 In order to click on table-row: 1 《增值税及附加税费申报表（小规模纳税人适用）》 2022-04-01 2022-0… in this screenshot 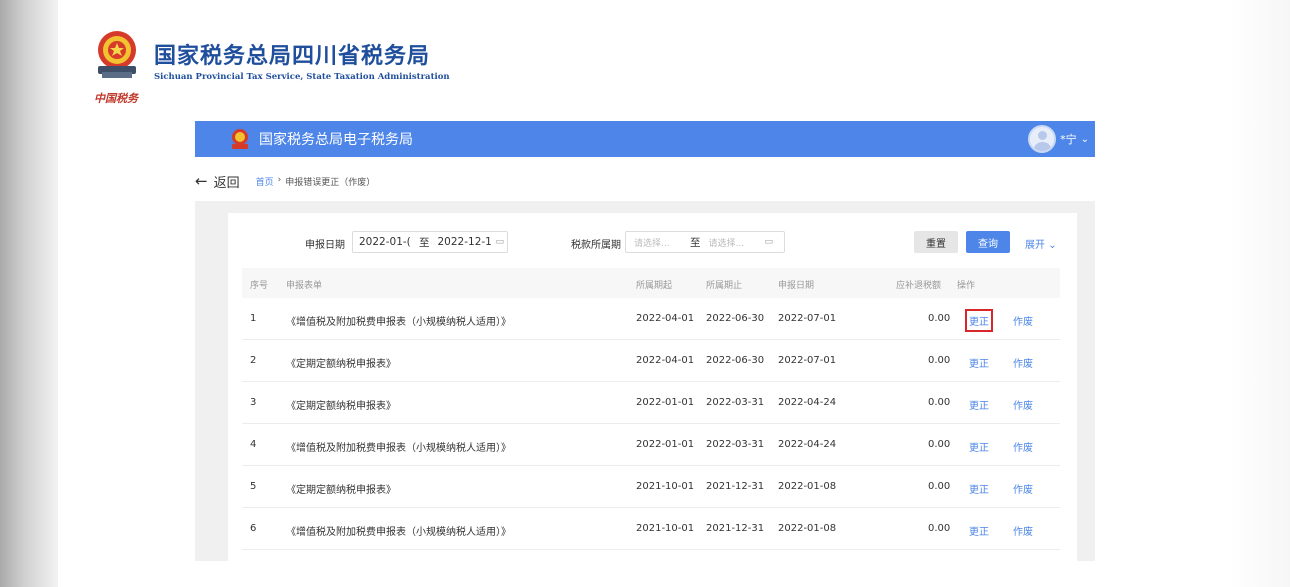, I will do `click(651, 319)`.